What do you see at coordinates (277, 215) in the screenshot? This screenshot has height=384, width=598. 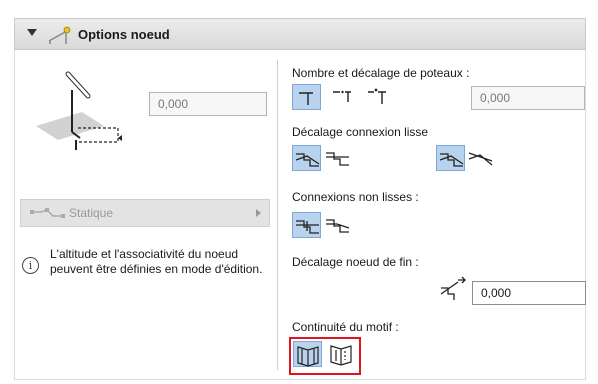 I see `column-divider` at bounding box center [277, 215].